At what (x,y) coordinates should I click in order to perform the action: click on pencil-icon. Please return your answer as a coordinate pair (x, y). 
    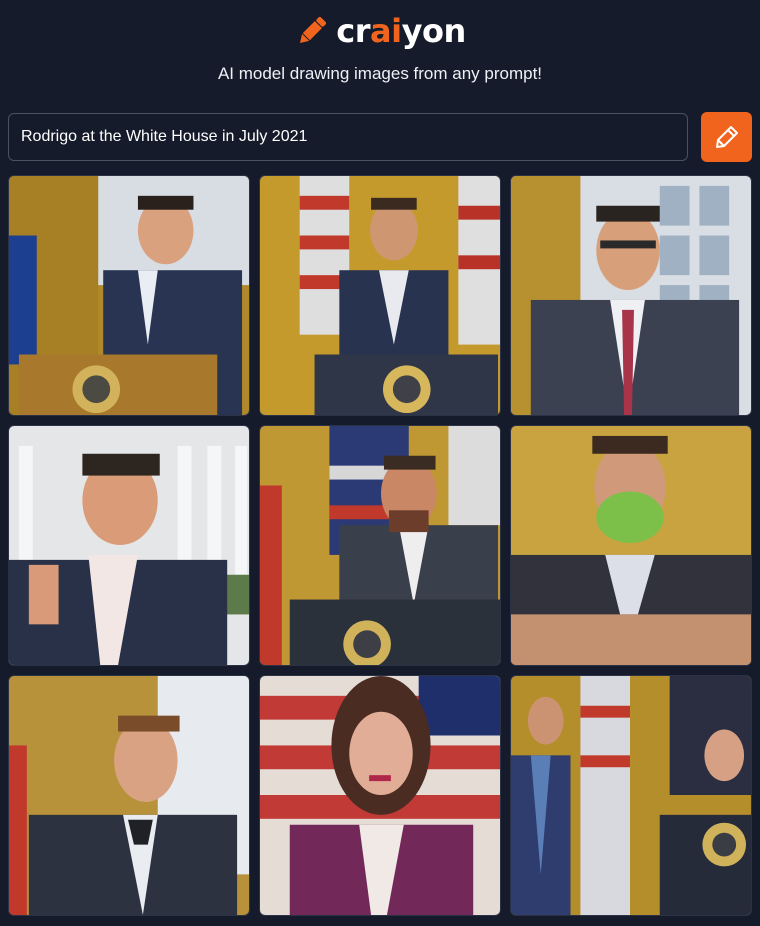
    Looking at the image, I should click on (726, 137).